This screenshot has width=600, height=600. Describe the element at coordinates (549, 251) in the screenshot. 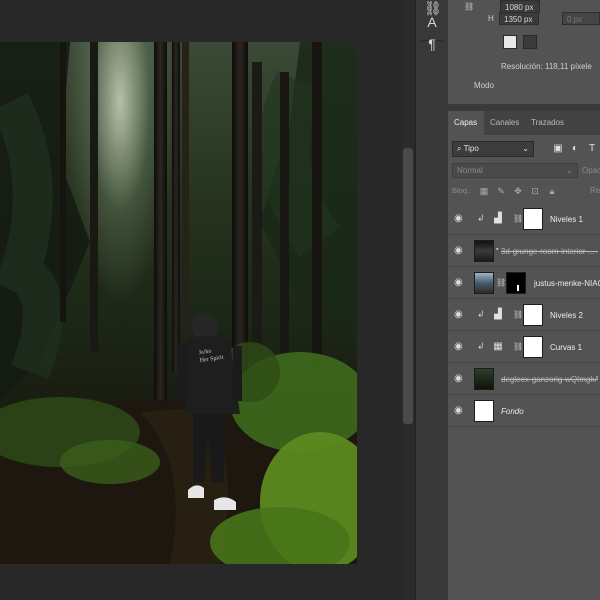

I see `layer-name: 3d-grunge-room-interior-...-abandoned` at that location.